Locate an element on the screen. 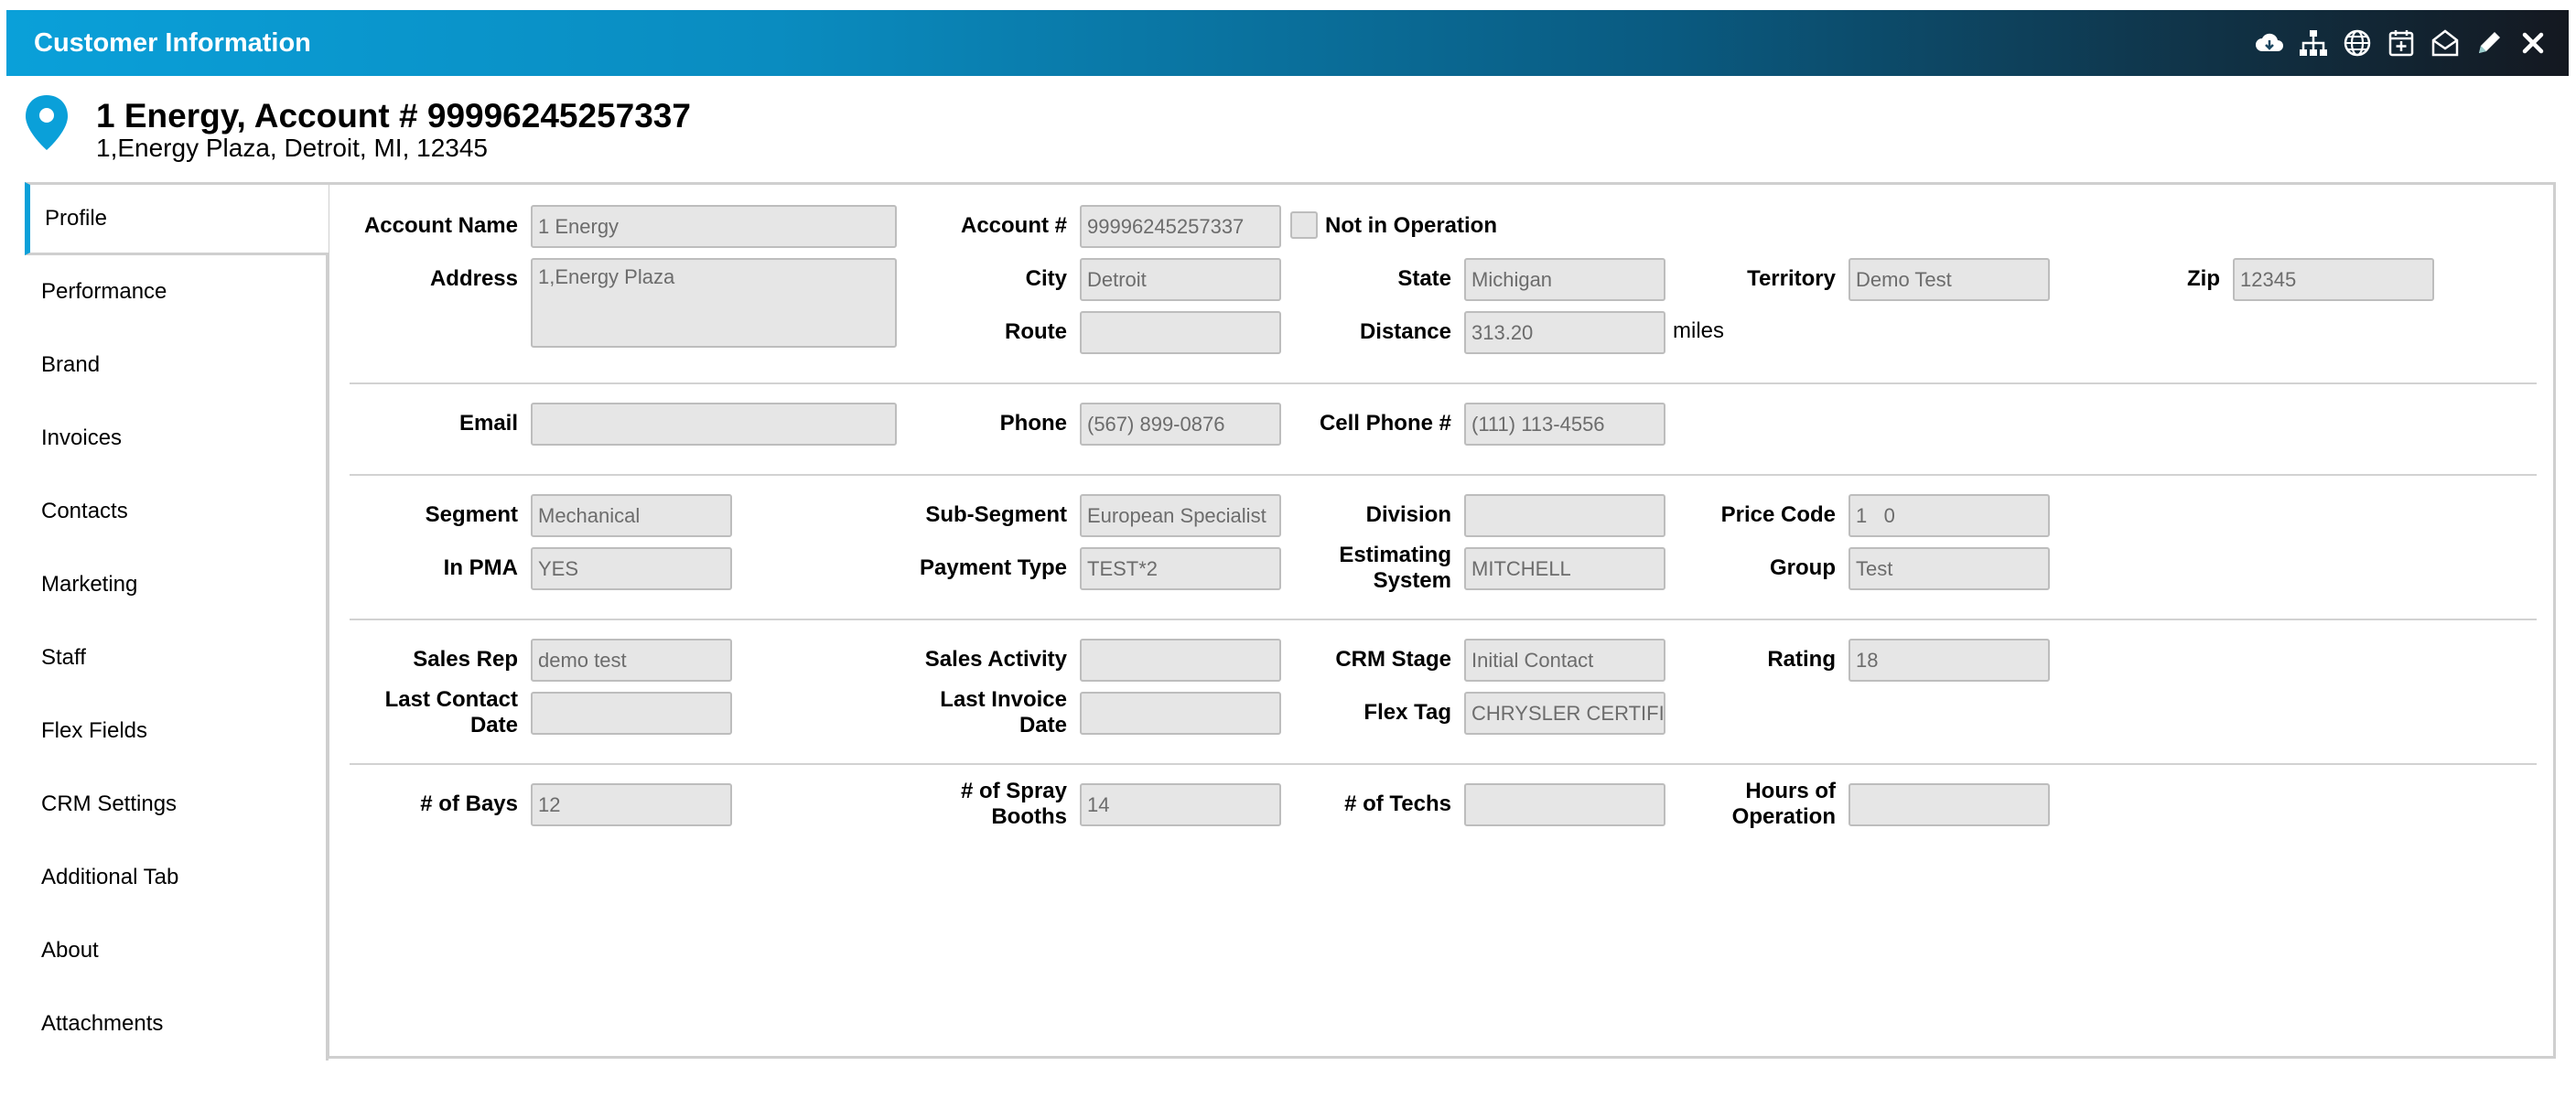 The width and height of the screenshot is (2576, 1109). cell-phone-field: (111) 113-4556 is located at coordinates (1564, 424).